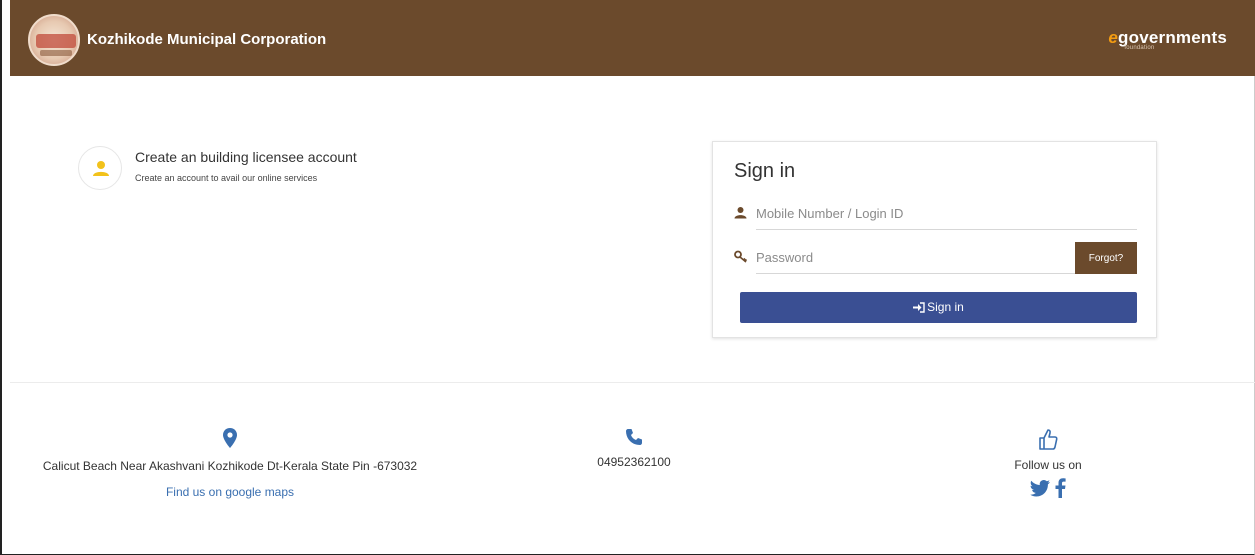 The width and height of the screenshot is (1255, 555). I want to click on egov-brand-logo: egovernments foundation, so click(1167, 39).